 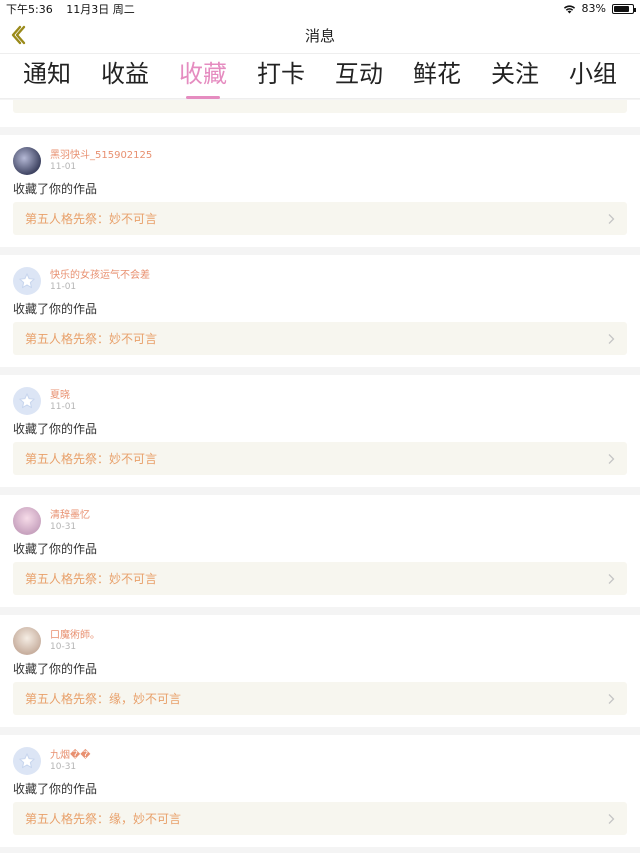 I want to click on card-header-text: 九烟�� 10-31, so click(x=70, y=761).